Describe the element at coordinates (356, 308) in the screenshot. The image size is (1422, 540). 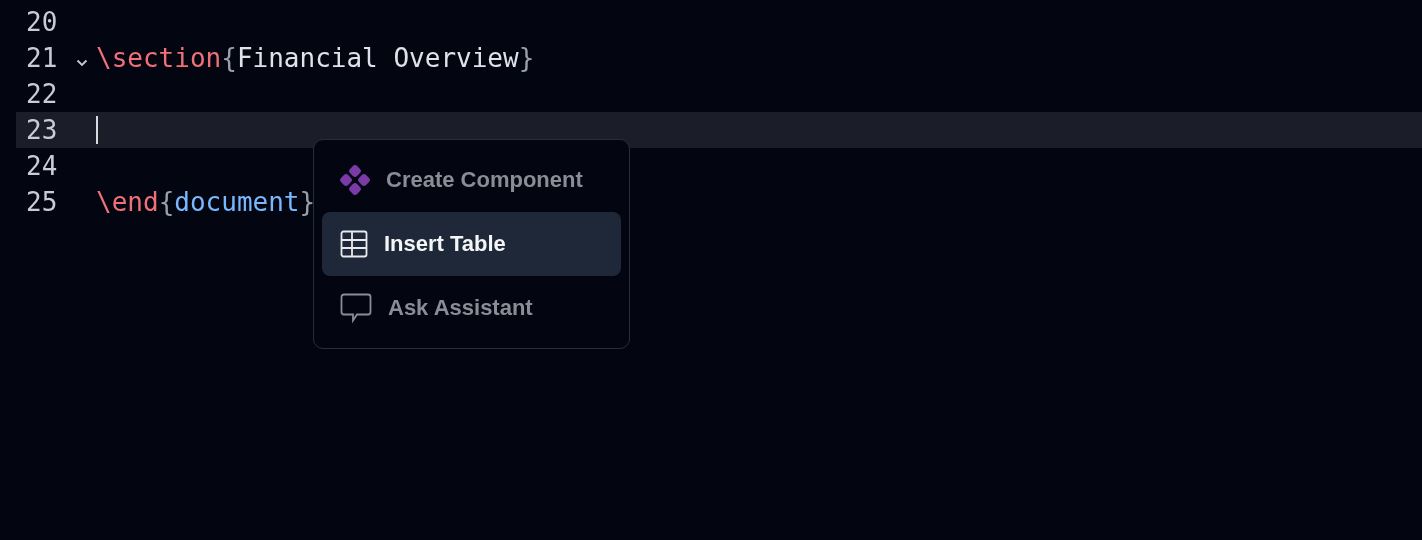
I see `speech-bubble-icon` at that location.